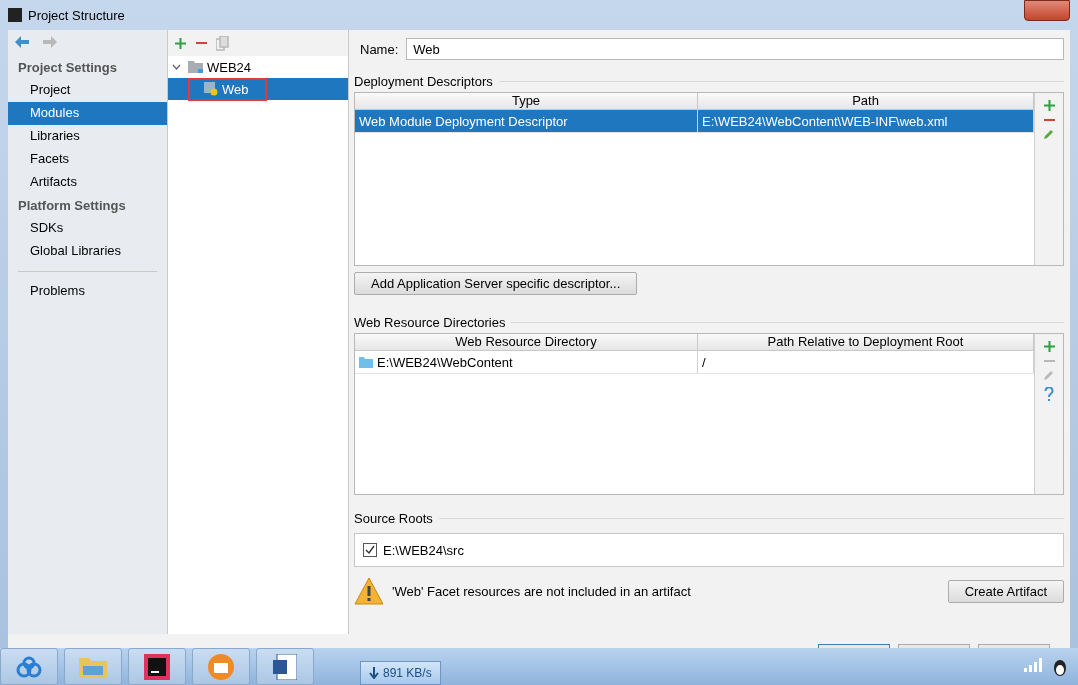  Describe the element at coordinates (379, 49) in the screenshot. I see `field-label: Name:` at that location.